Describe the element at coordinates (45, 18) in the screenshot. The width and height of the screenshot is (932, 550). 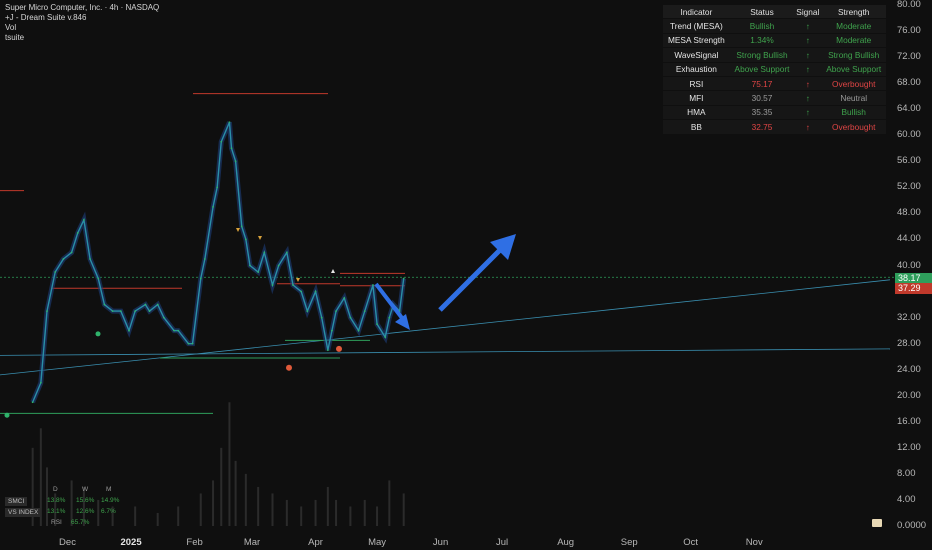
I see `indicator-name: +J - Dream Suite v.846` at that location.